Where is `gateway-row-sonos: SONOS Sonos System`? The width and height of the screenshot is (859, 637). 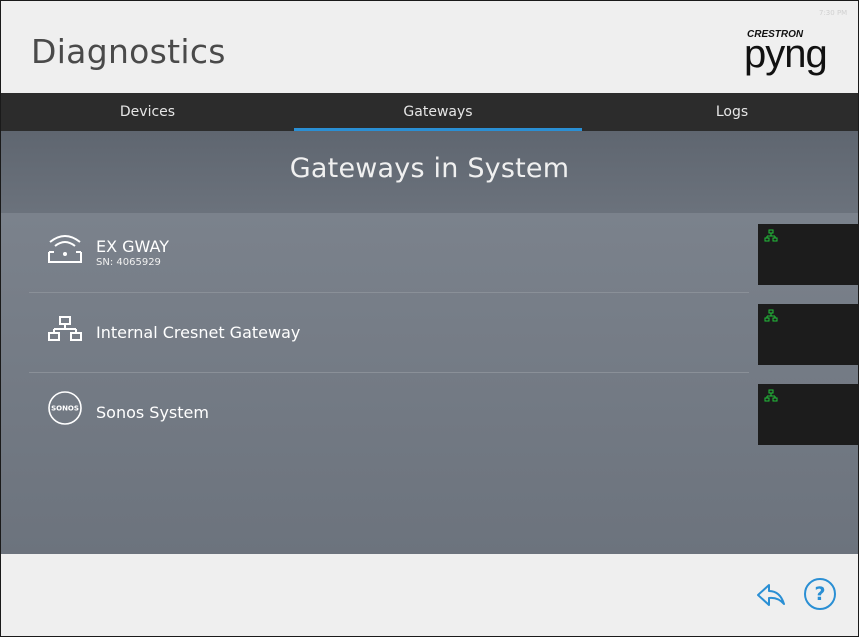
gateway-row-sonos: SONOS Sonos System is located at coordinates (443, 413).